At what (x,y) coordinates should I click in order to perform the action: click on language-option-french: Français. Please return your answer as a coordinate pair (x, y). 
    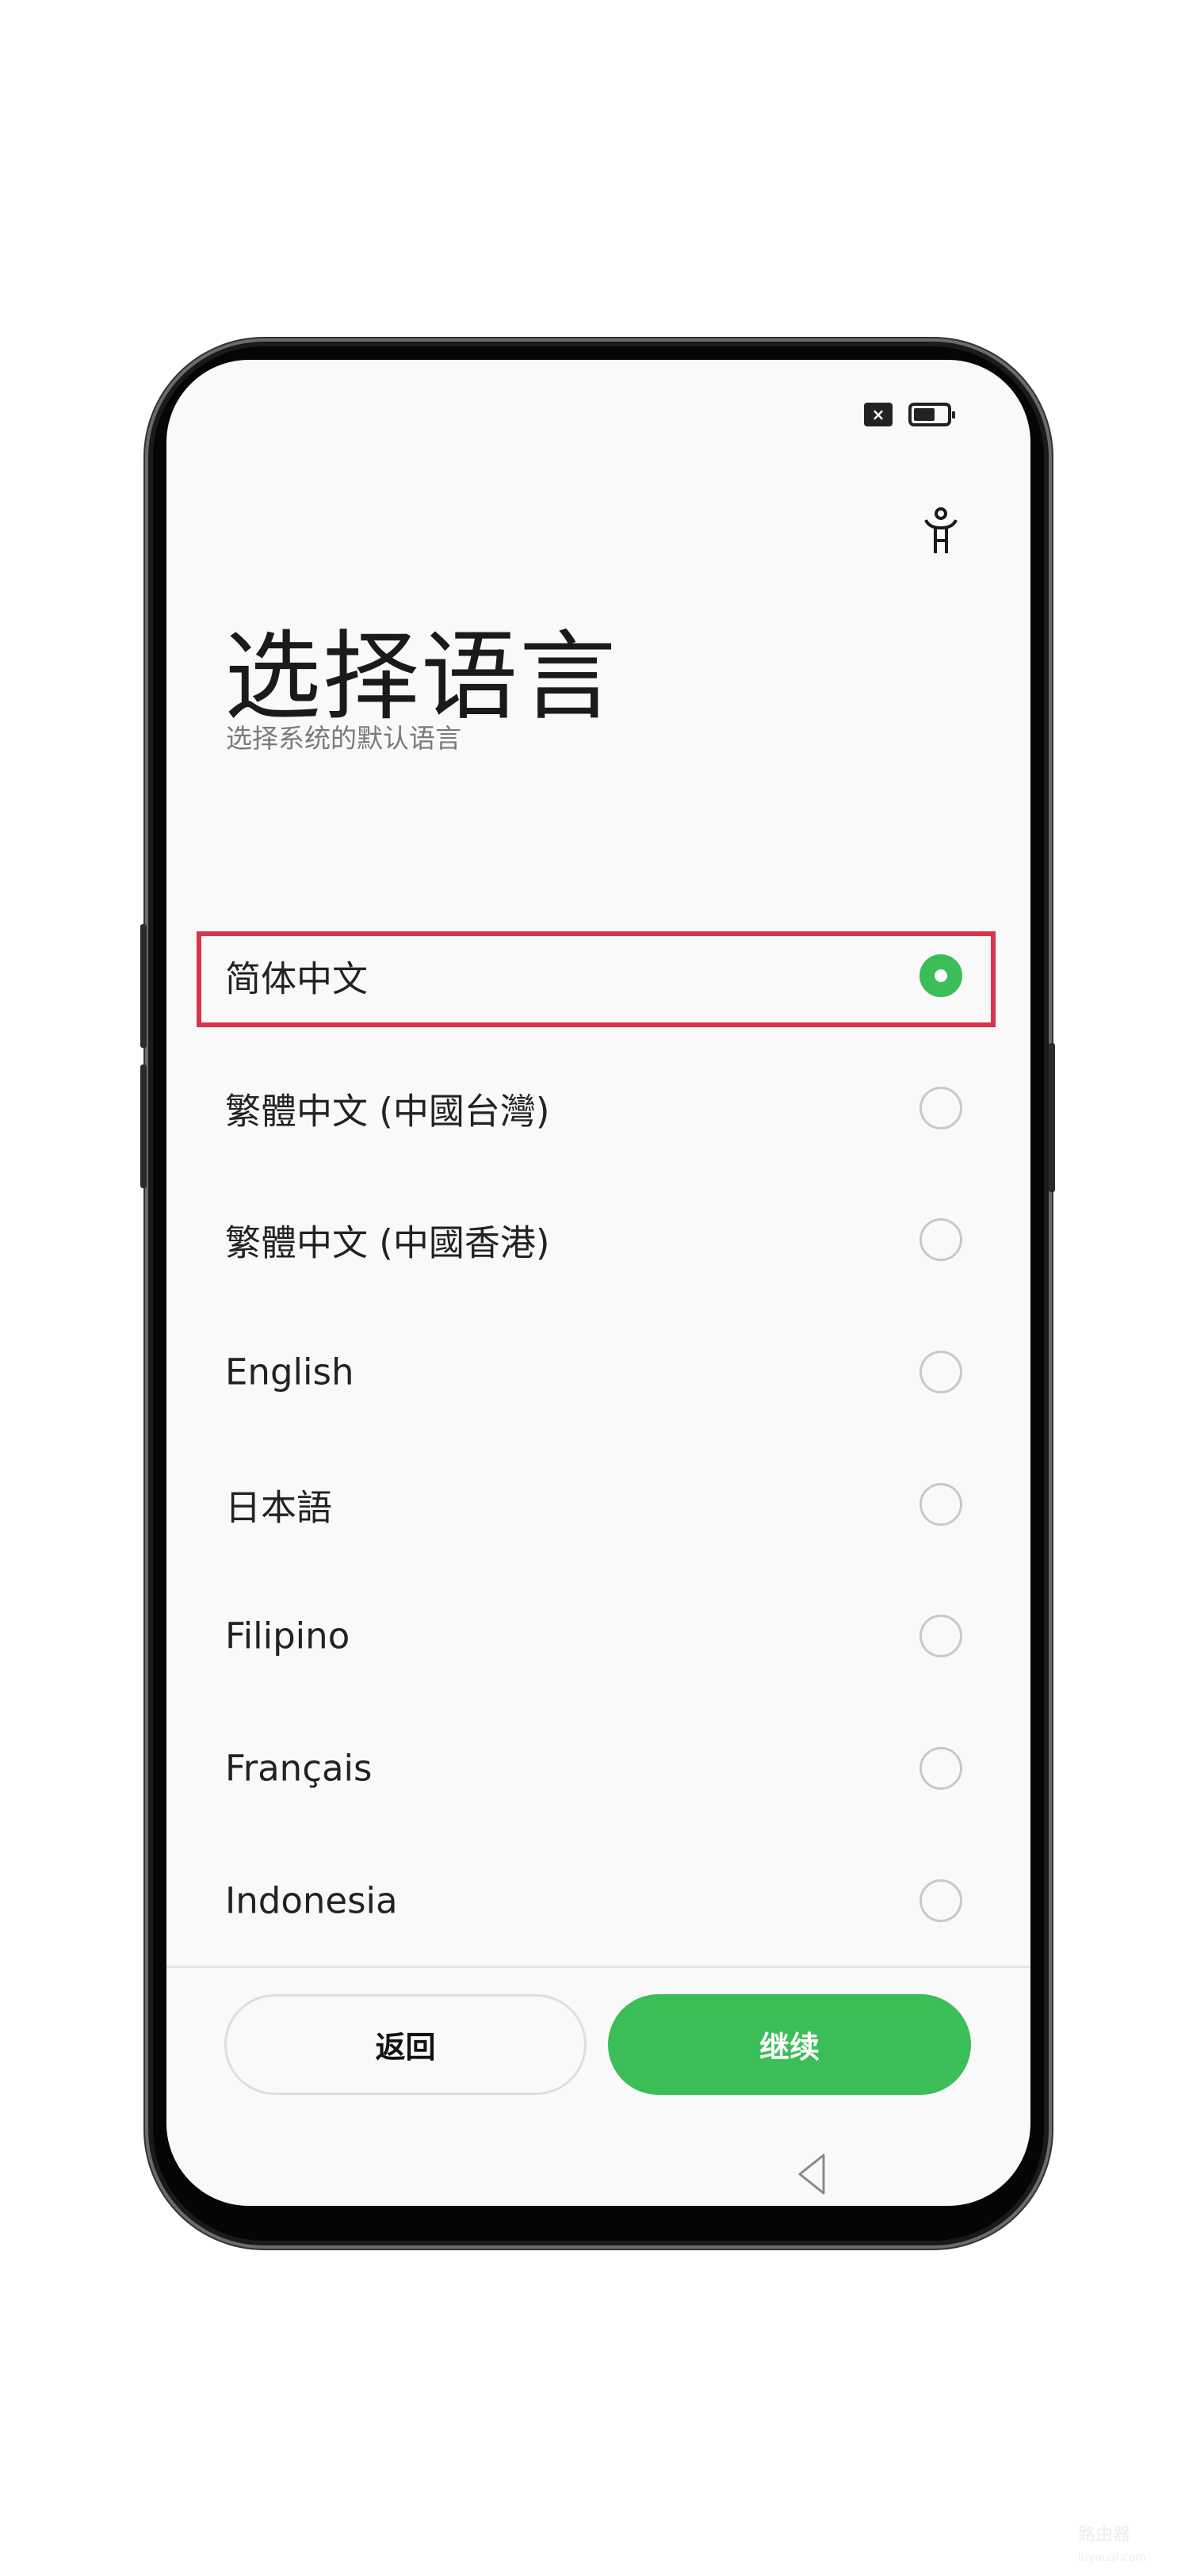
    Looking at the image, I should click on (598, 1769).